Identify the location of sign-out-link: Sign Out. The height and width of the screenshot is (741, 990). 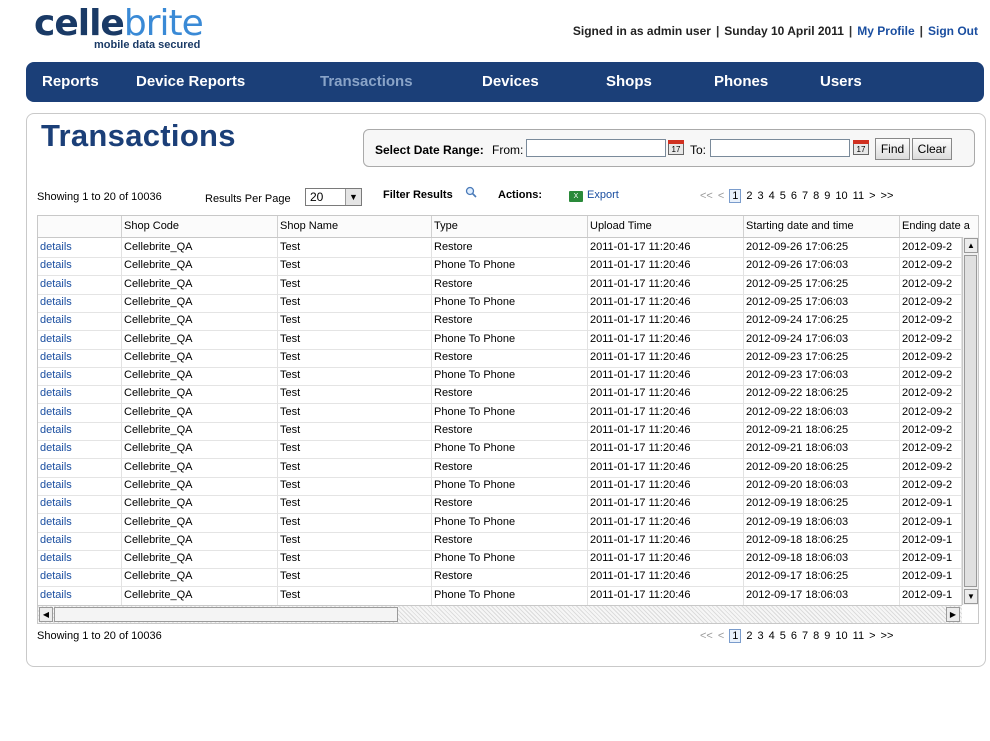
(953, 31).